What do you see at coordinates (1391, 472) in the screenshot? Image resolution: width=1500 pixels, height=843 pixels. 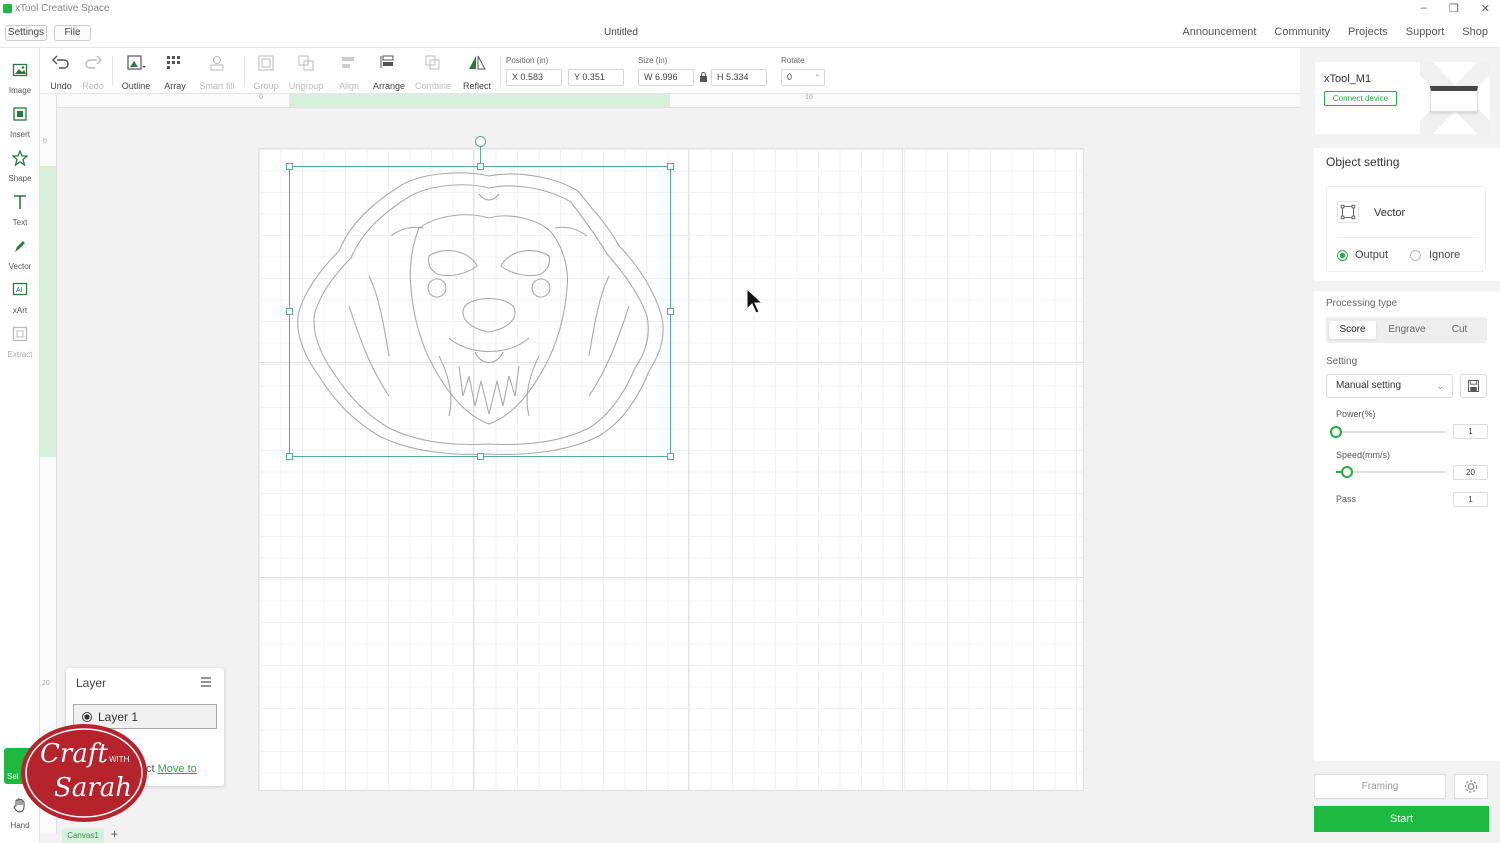 I see `speed-slider` at bounding box center [1391, 472].